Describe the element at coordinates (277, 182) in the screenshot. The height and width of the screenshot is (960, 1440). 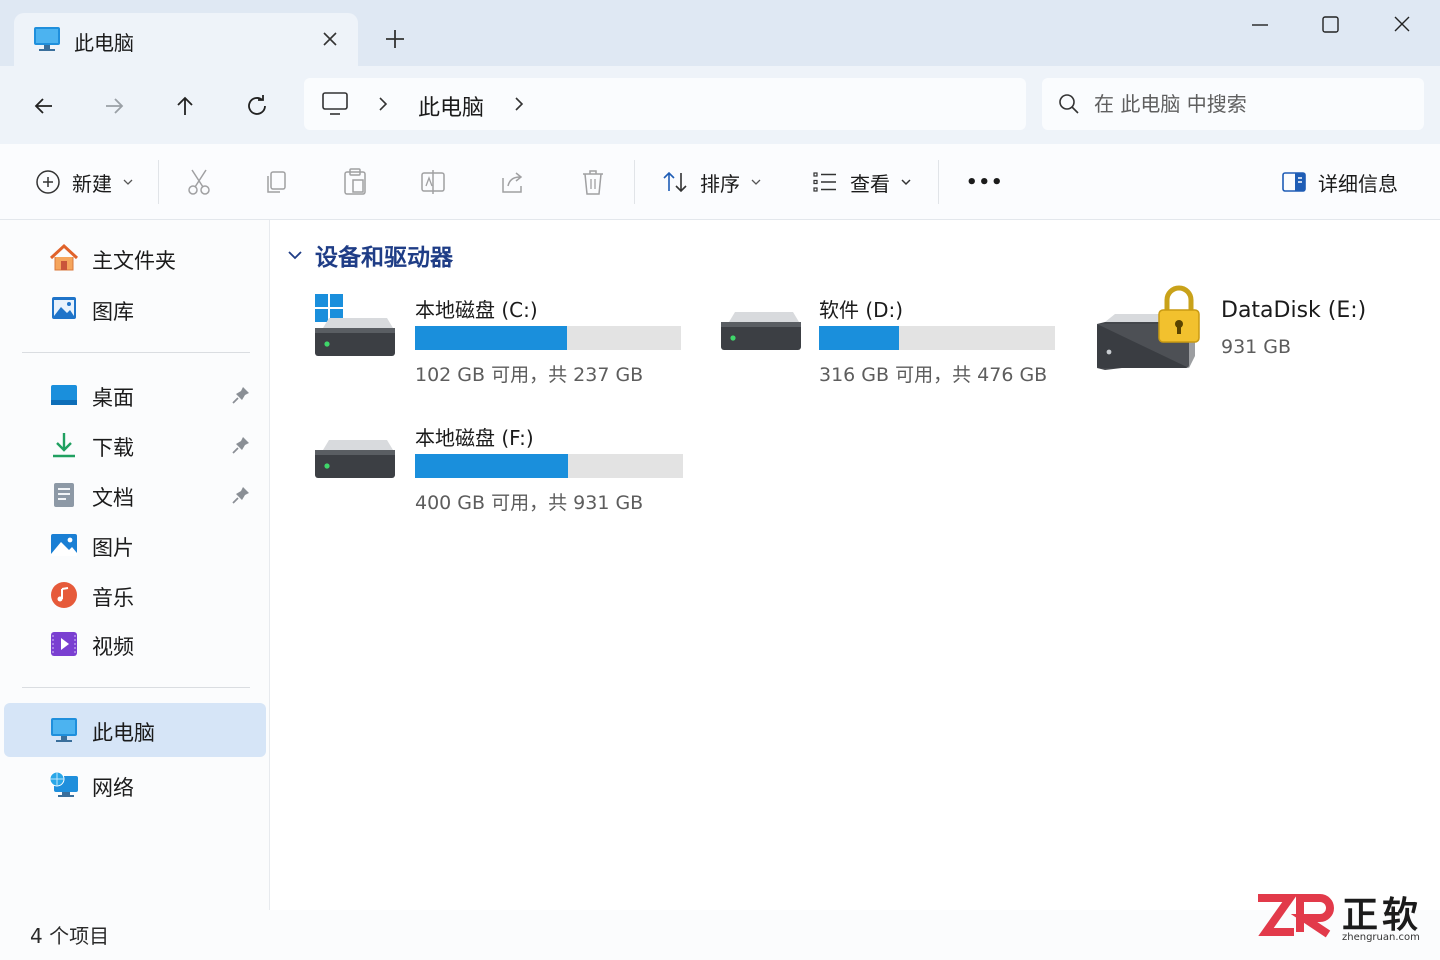
I see `copy-icon` at that location.